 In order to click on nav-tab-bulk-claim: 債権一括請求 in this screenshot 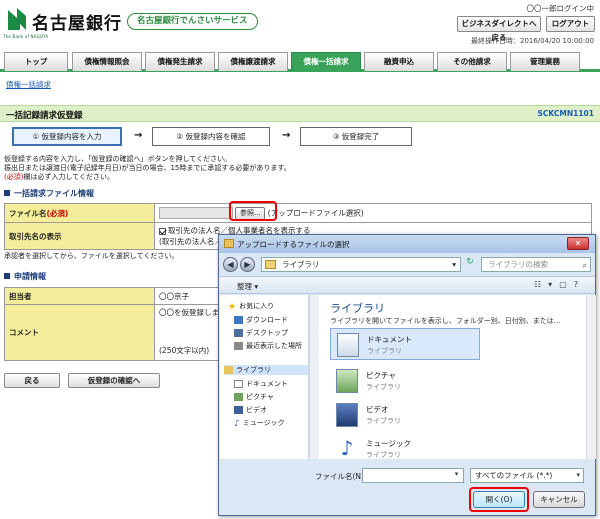, I will do `click(326, 61)`.